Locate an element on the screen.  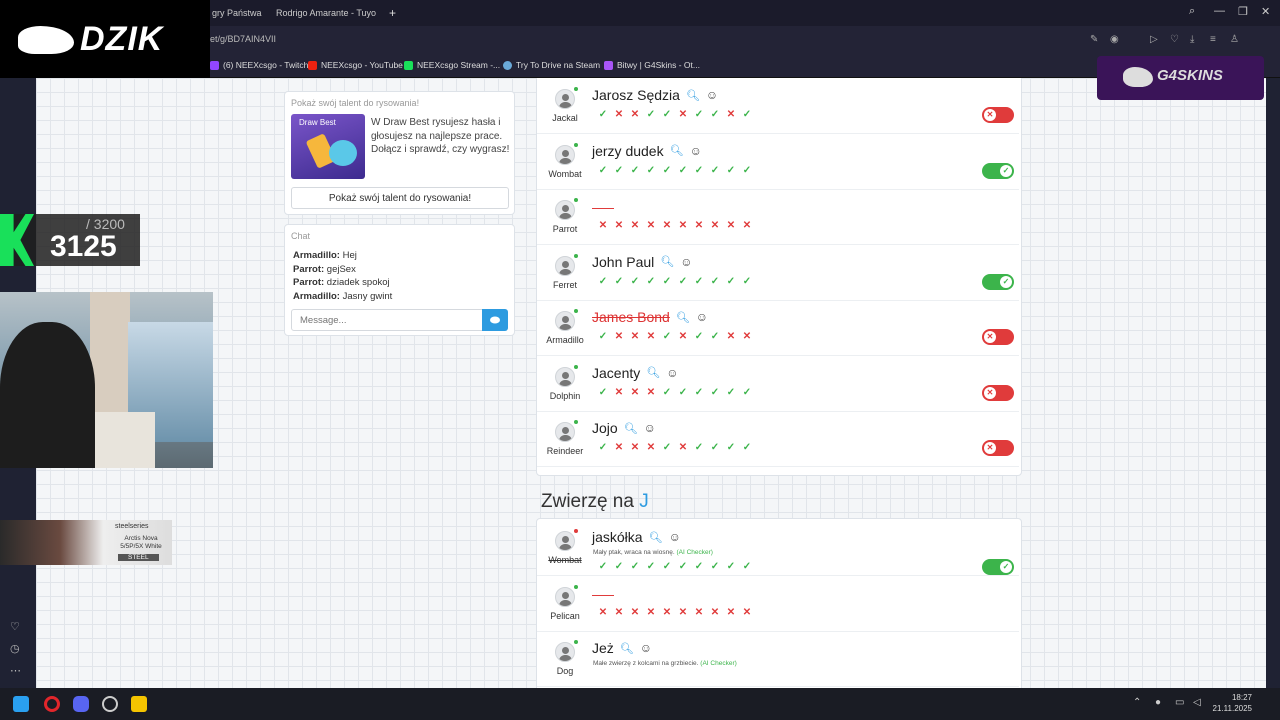
votes: ✓ ✓ ✓ ✓ ✓ ✓ ✓ ✓ ✓ ✓ is located at coordinates (675, 281).